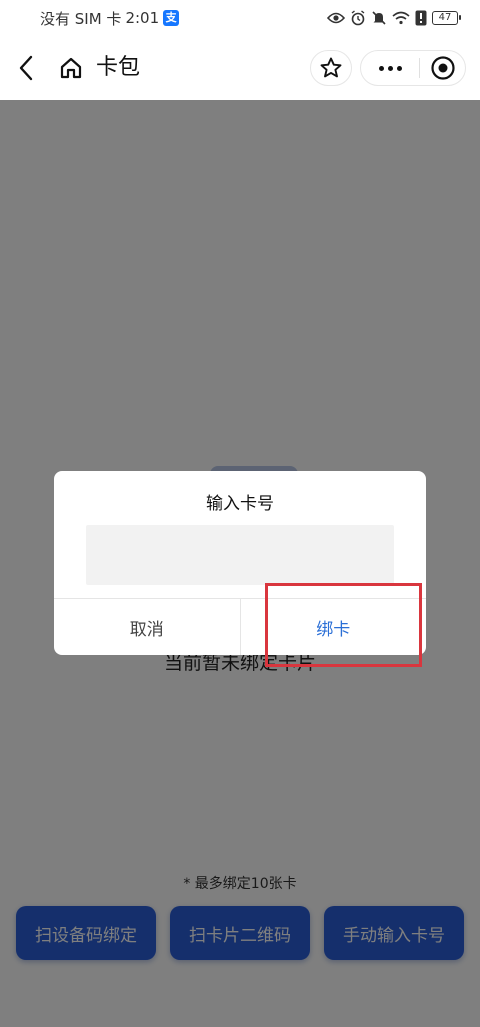 The width and height of the screenshot is (480, 1027). I want to click on bind-card-button: 绑卡, so click(334, 627).